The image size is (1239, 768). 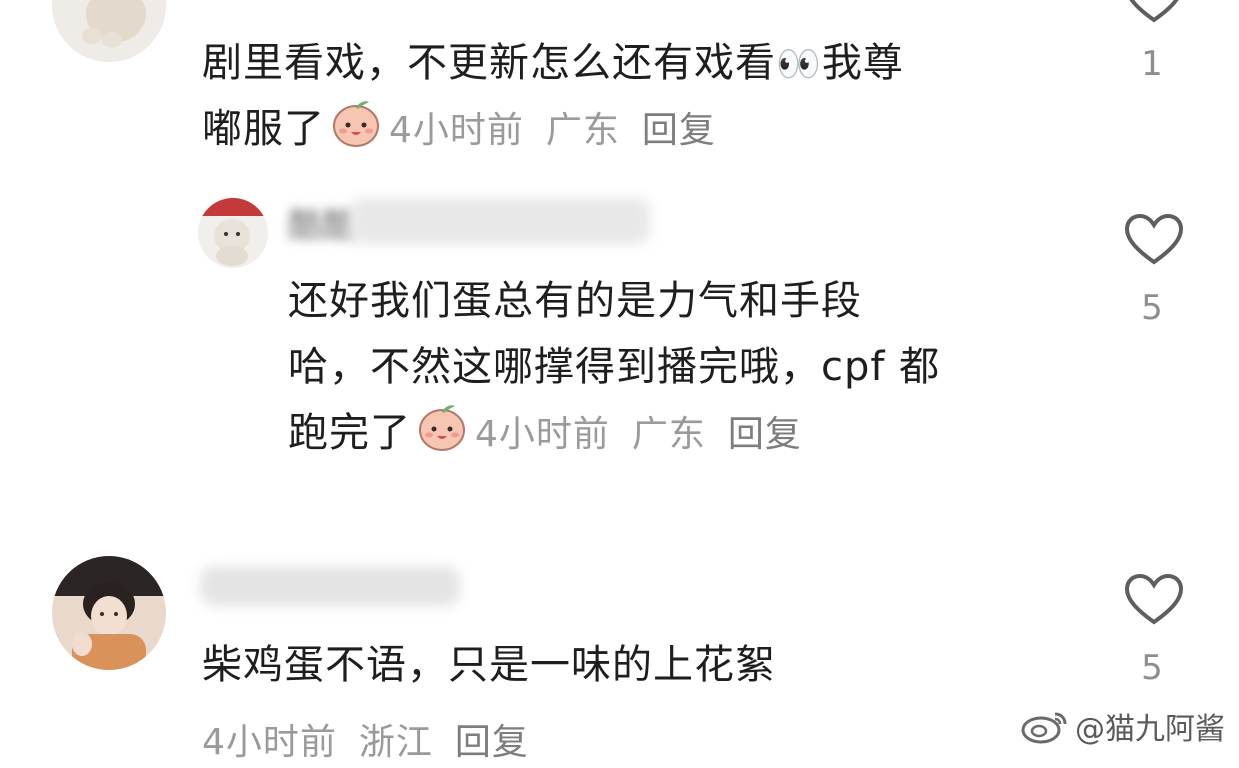 I want to click on comment-text: 嘟服了 4小时前 广东 回复, so click(x=470, y=132).